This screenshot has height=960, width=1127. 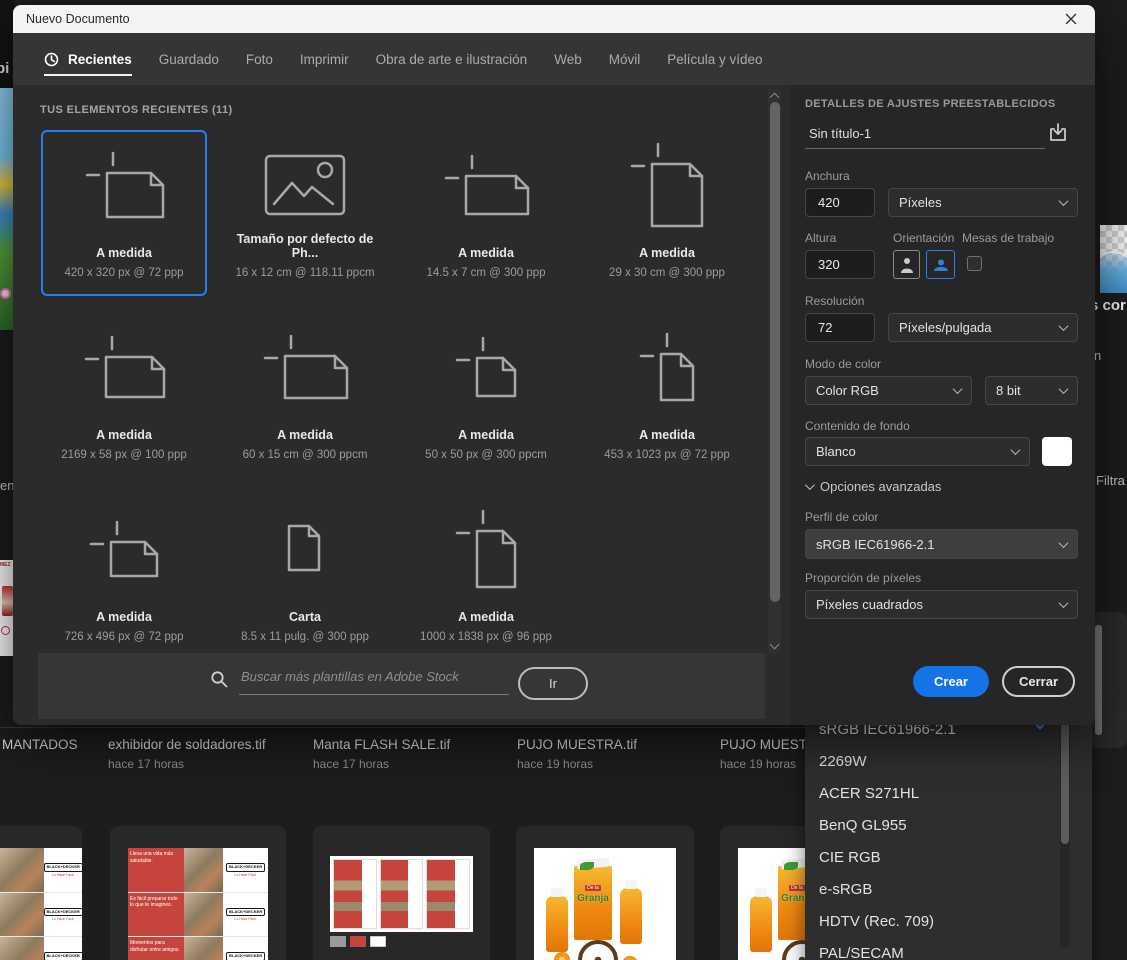 I want to click on preset-tile: A medida 50 x 50 px @ 300 ppcm, so click(x=486, y=395).